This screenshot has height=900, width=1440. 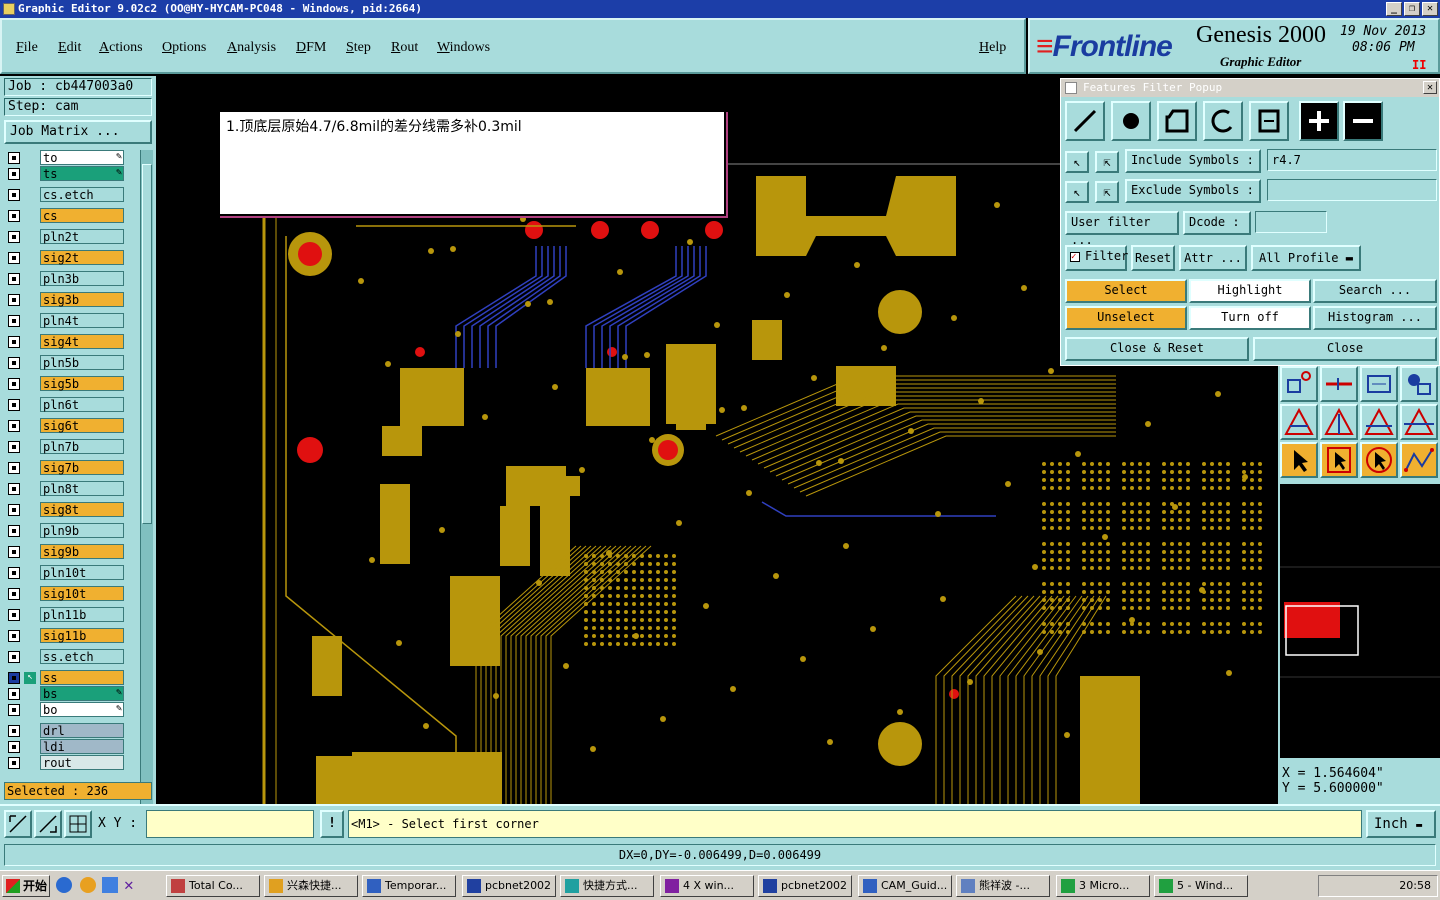 I want to click on menu-edit: Edit, so click(x=69, y=48).